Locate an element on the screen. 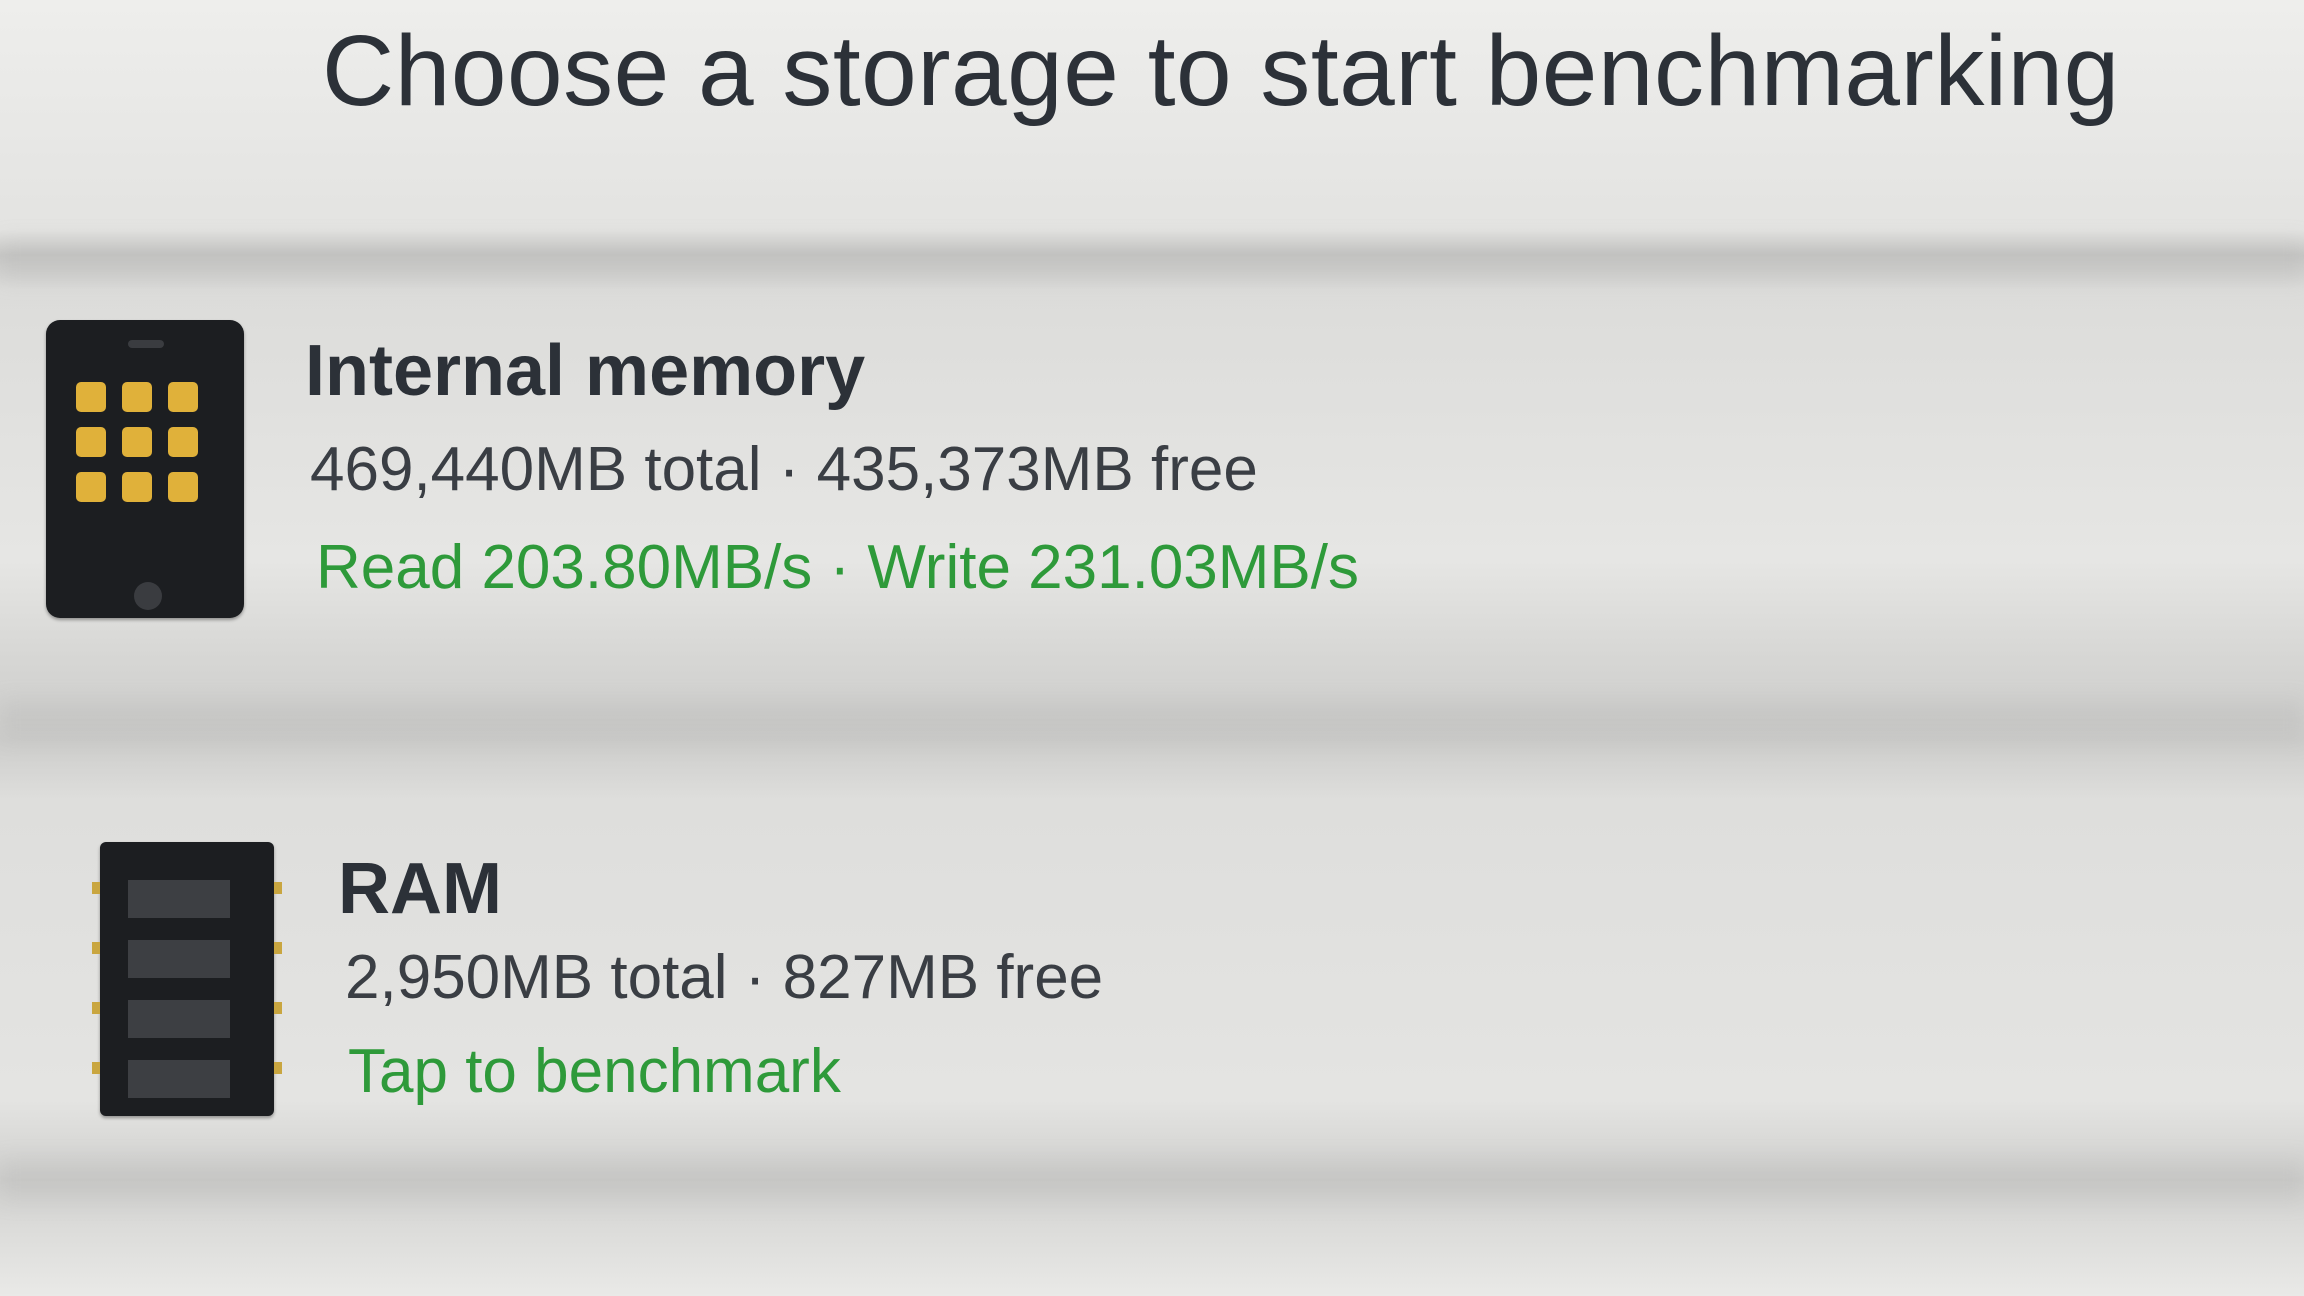  storage-capacity: 2,950MB total · 827MB free is located at coordinates (724, 977).